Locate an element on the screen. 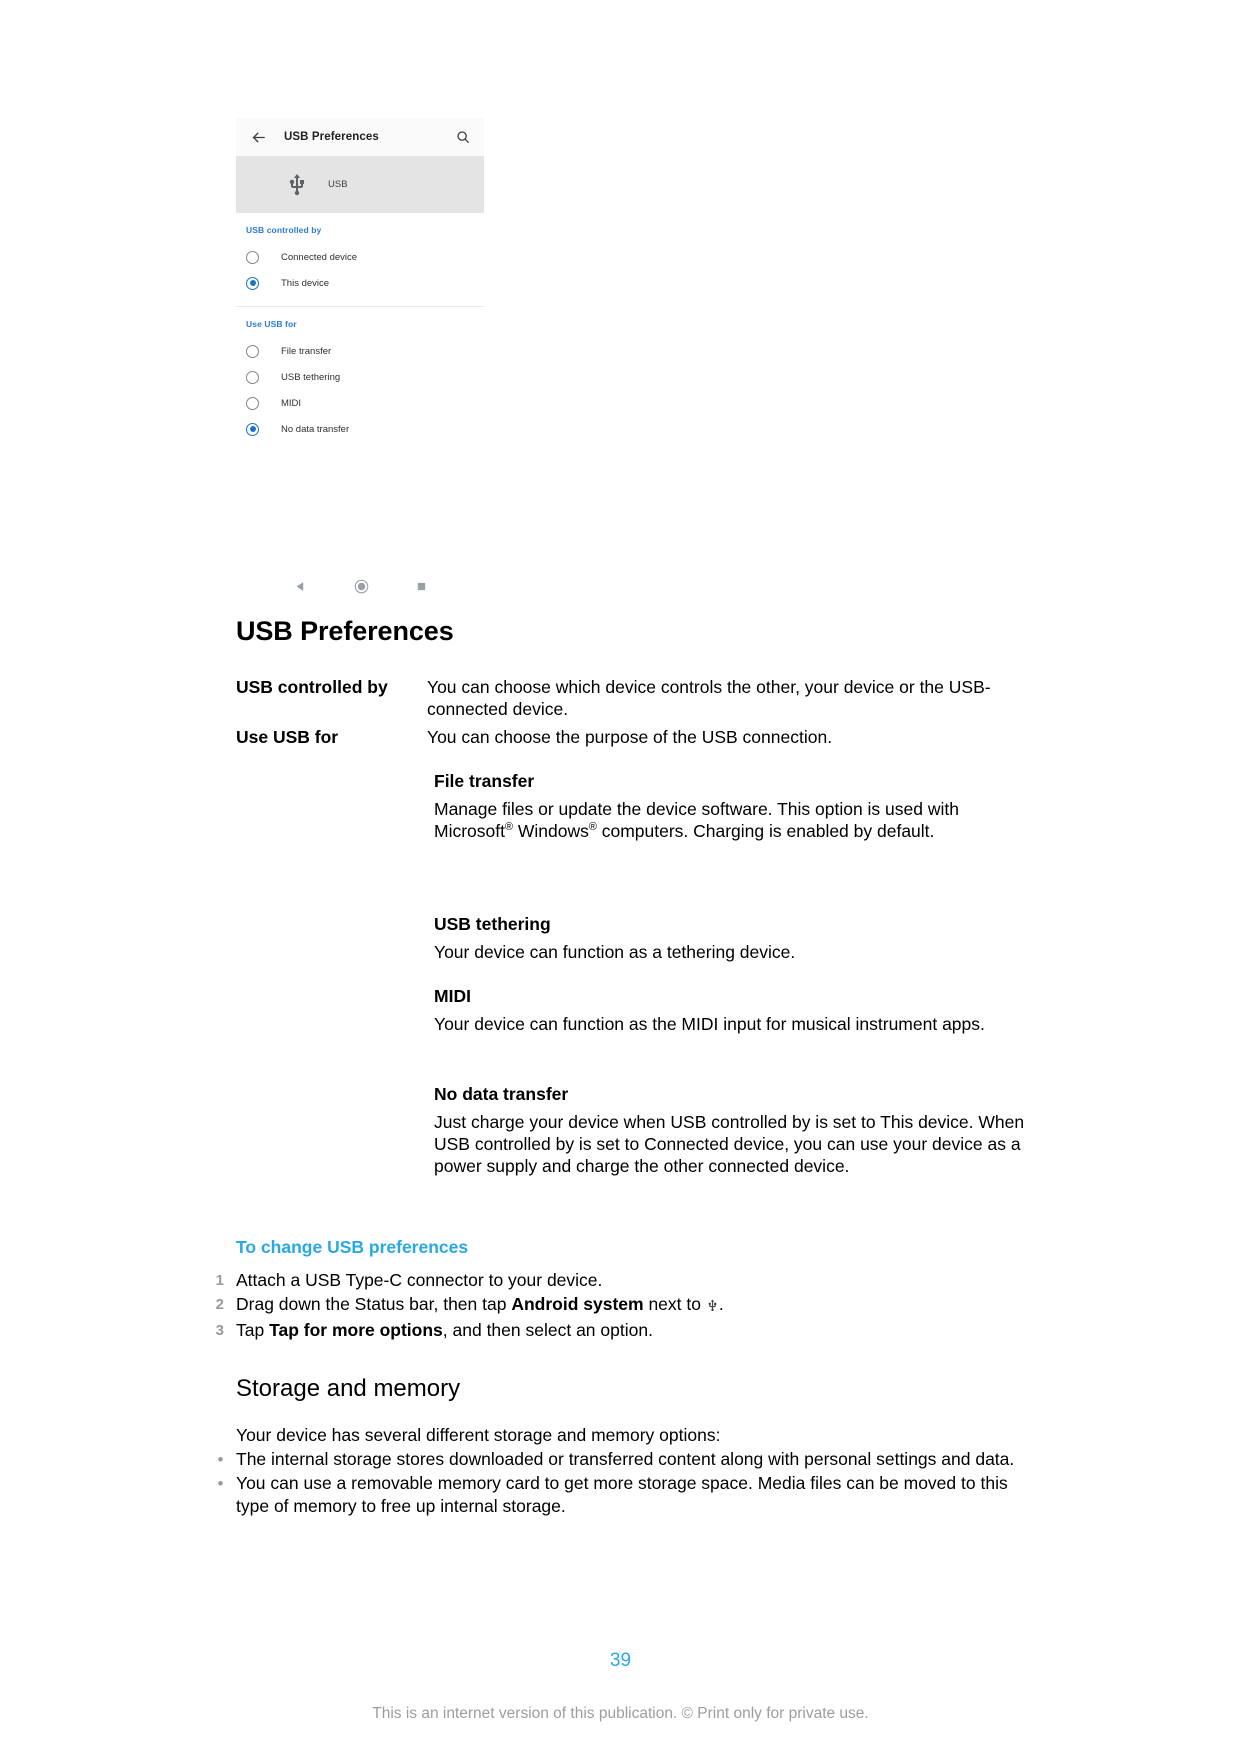 This screenshot has height=1754, width=1241. procedure-title: To change USB preferences is located at coordinates (352, 1247).